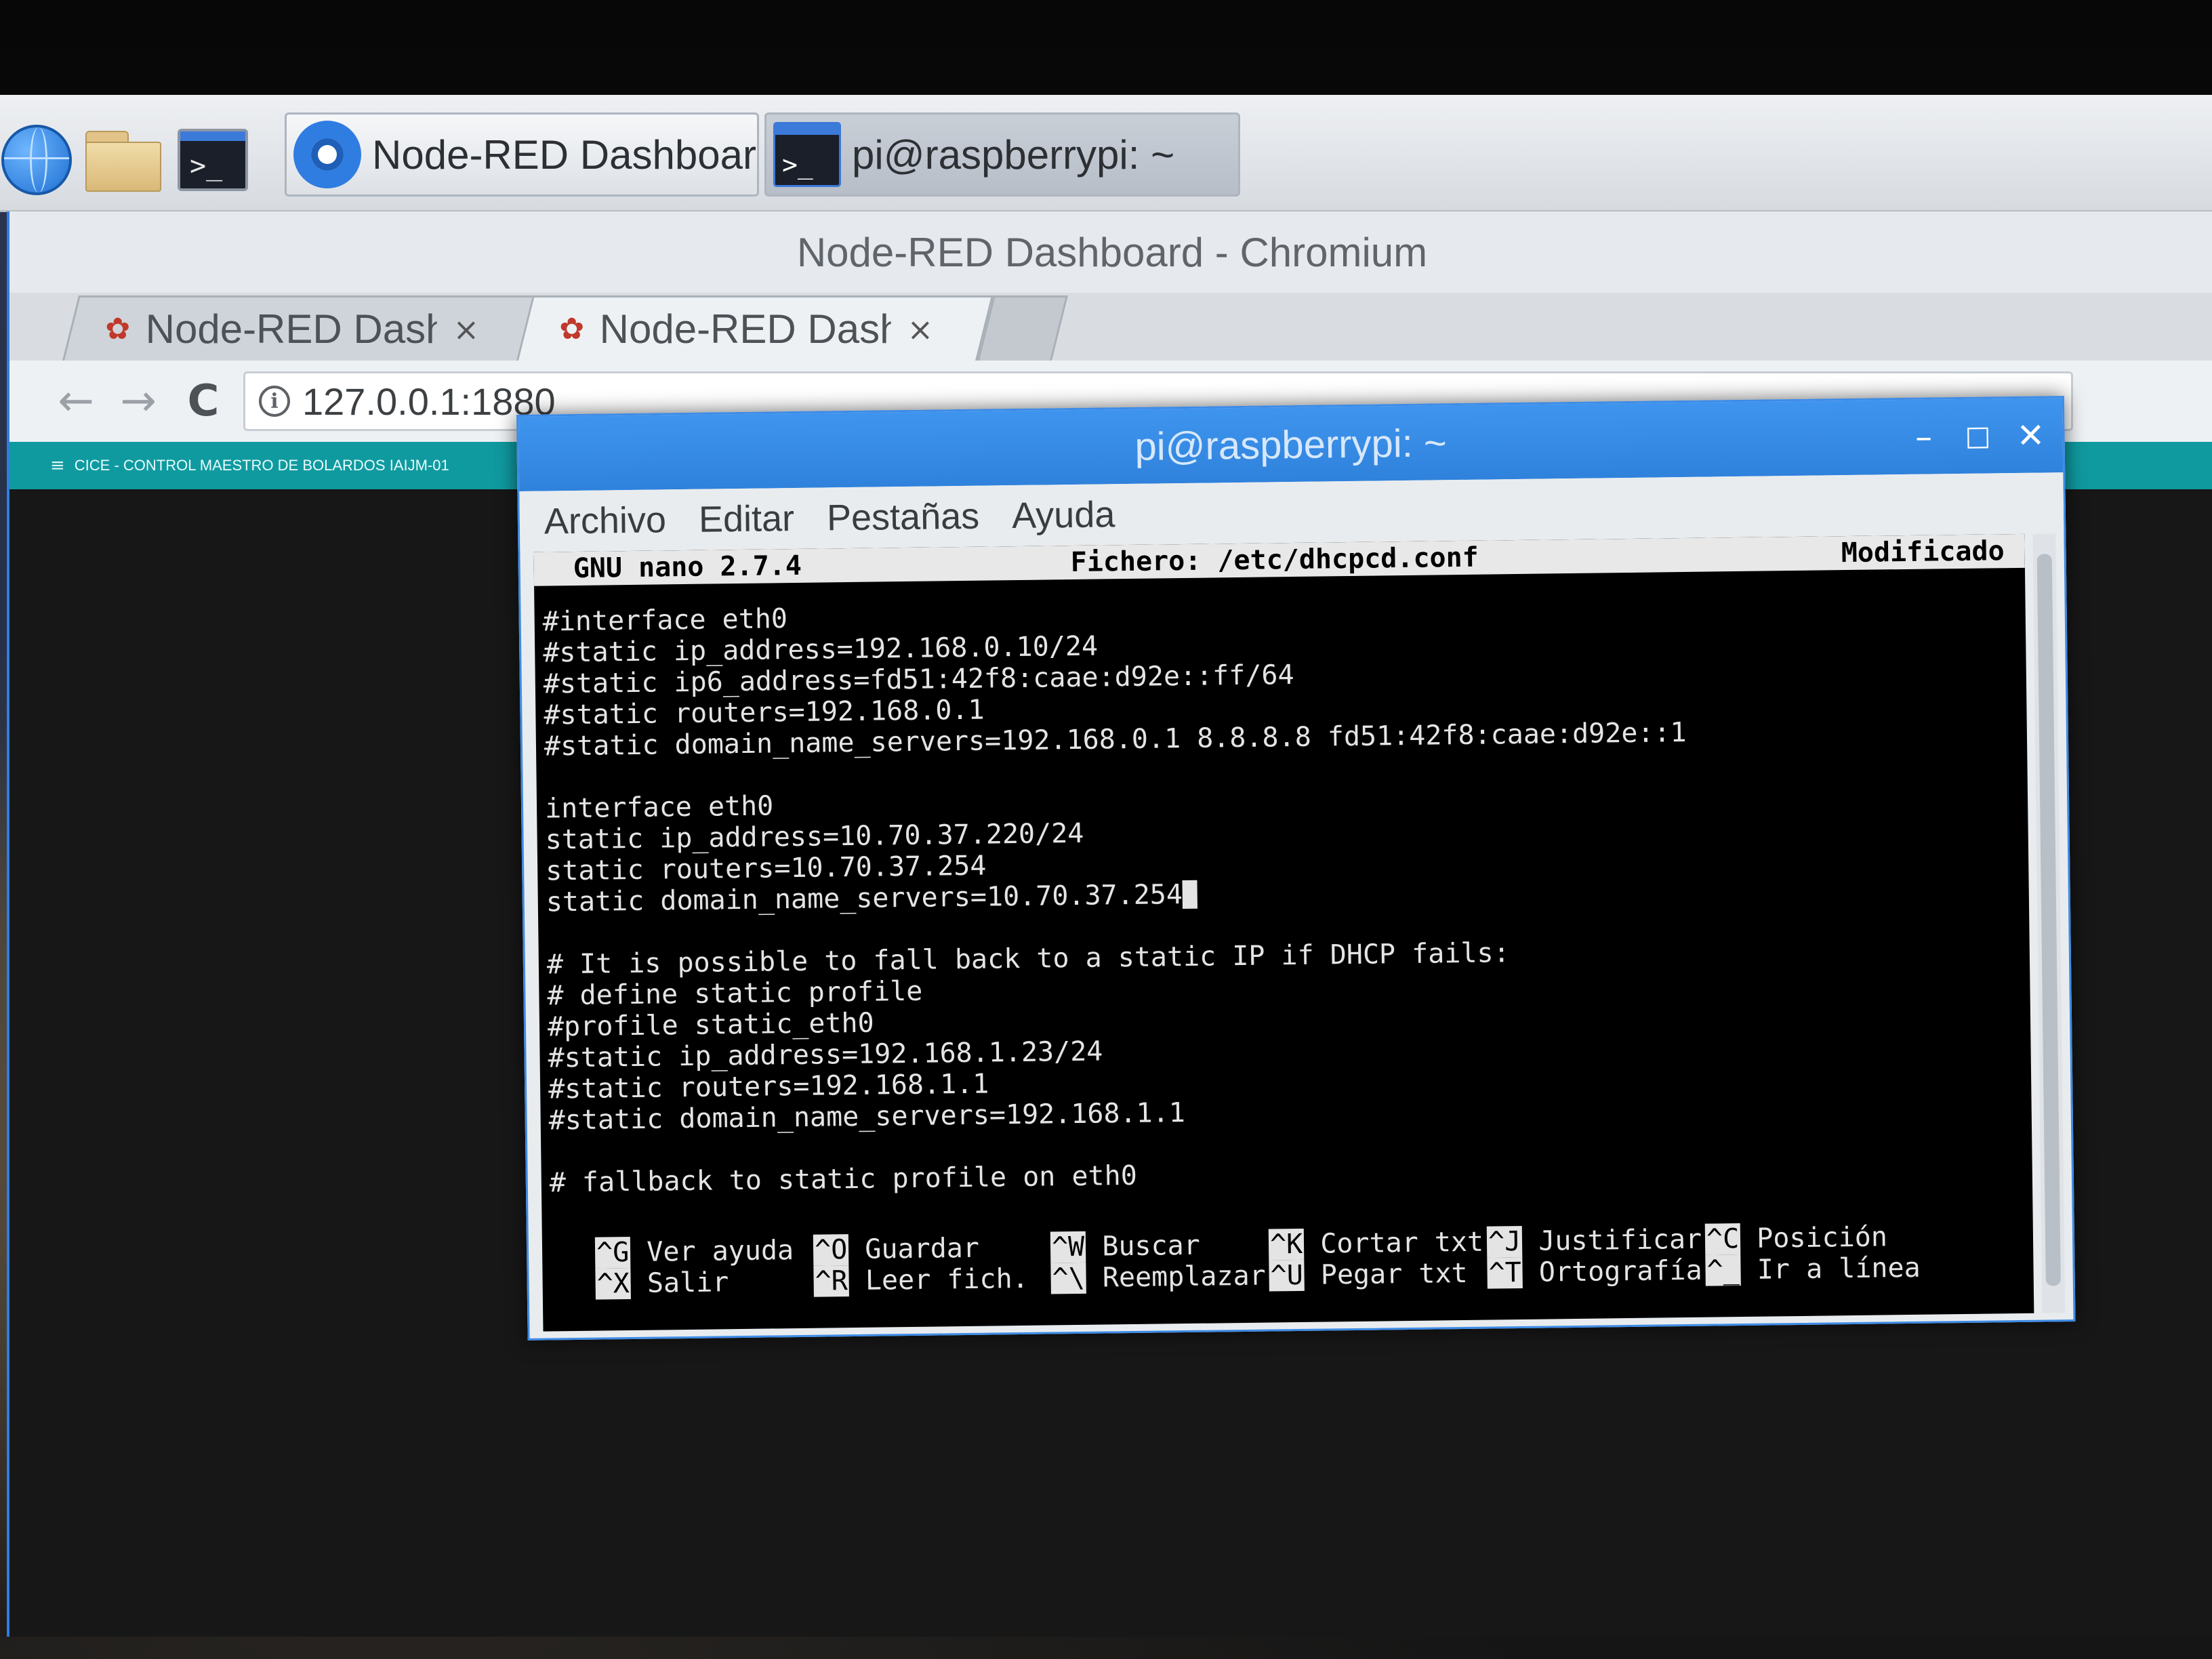 The width and height of the screenshot is (2212, 1659). I want to click on minimize-icon: –, so click(1924, 436).